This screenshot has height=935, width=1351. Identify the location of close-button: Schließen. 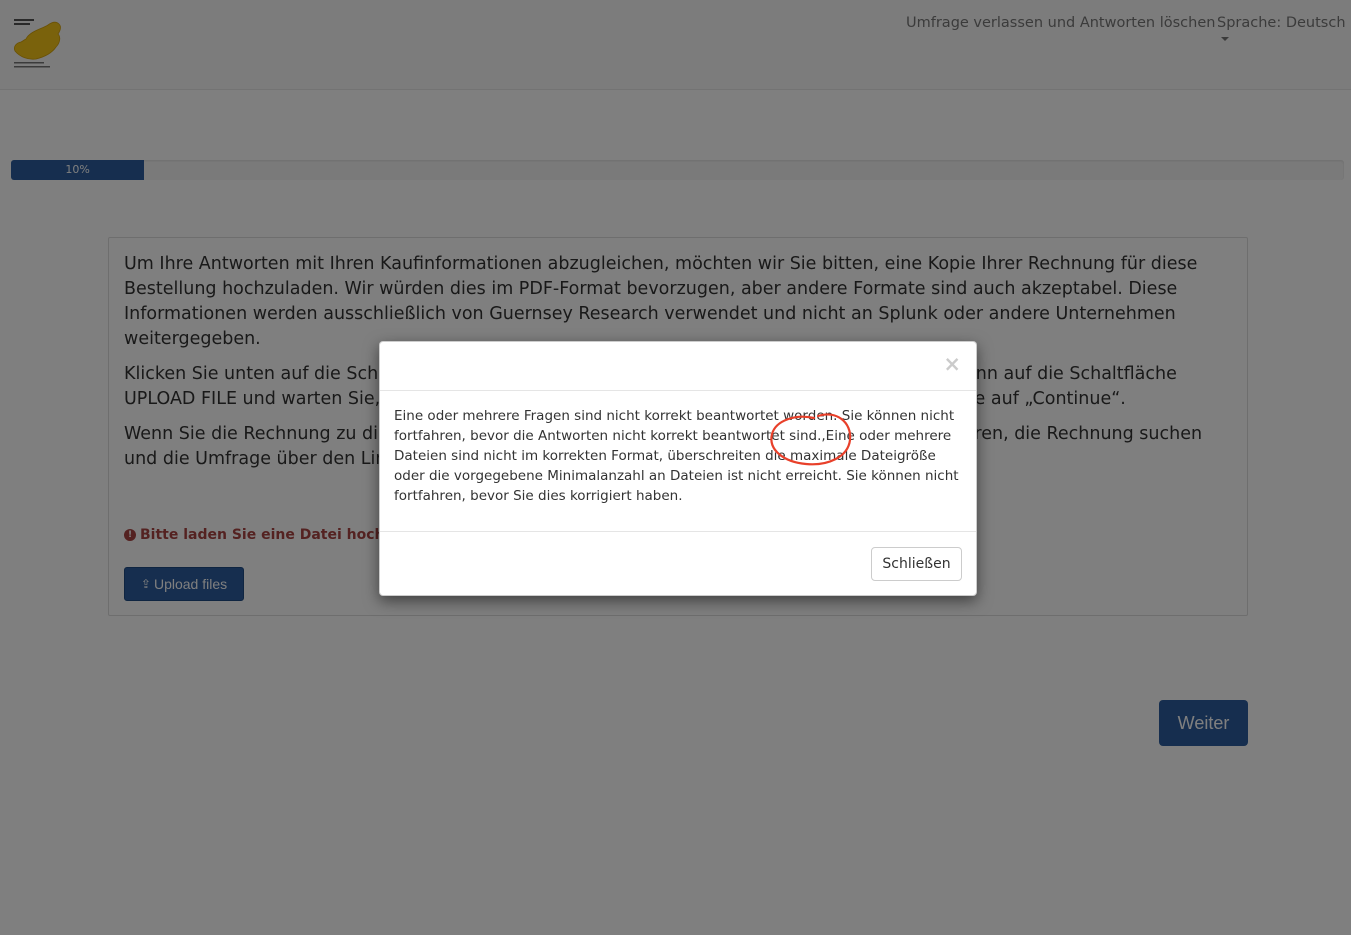
(916, 564).